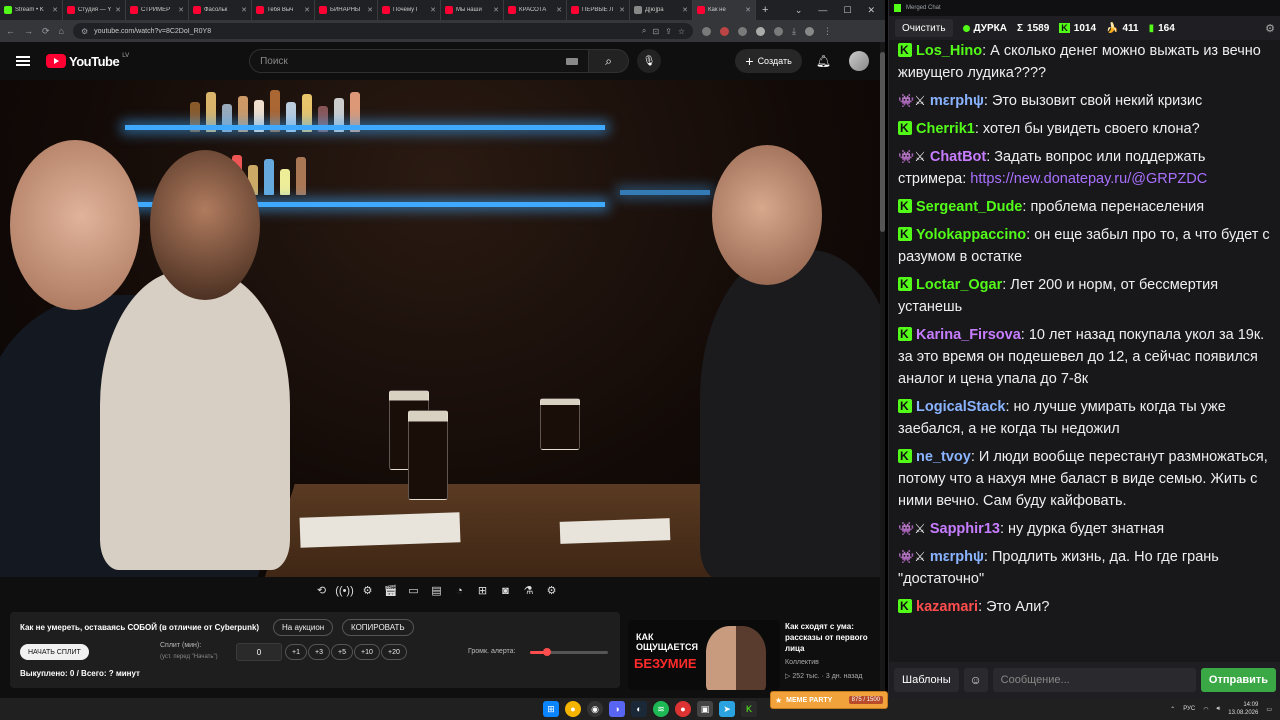 This screenshot has width=1280, height=720. What do you see at coordinates (644, 31) in the screenshot?
I see `zoom-icon: ⌕` at bounding box center [644, 31].